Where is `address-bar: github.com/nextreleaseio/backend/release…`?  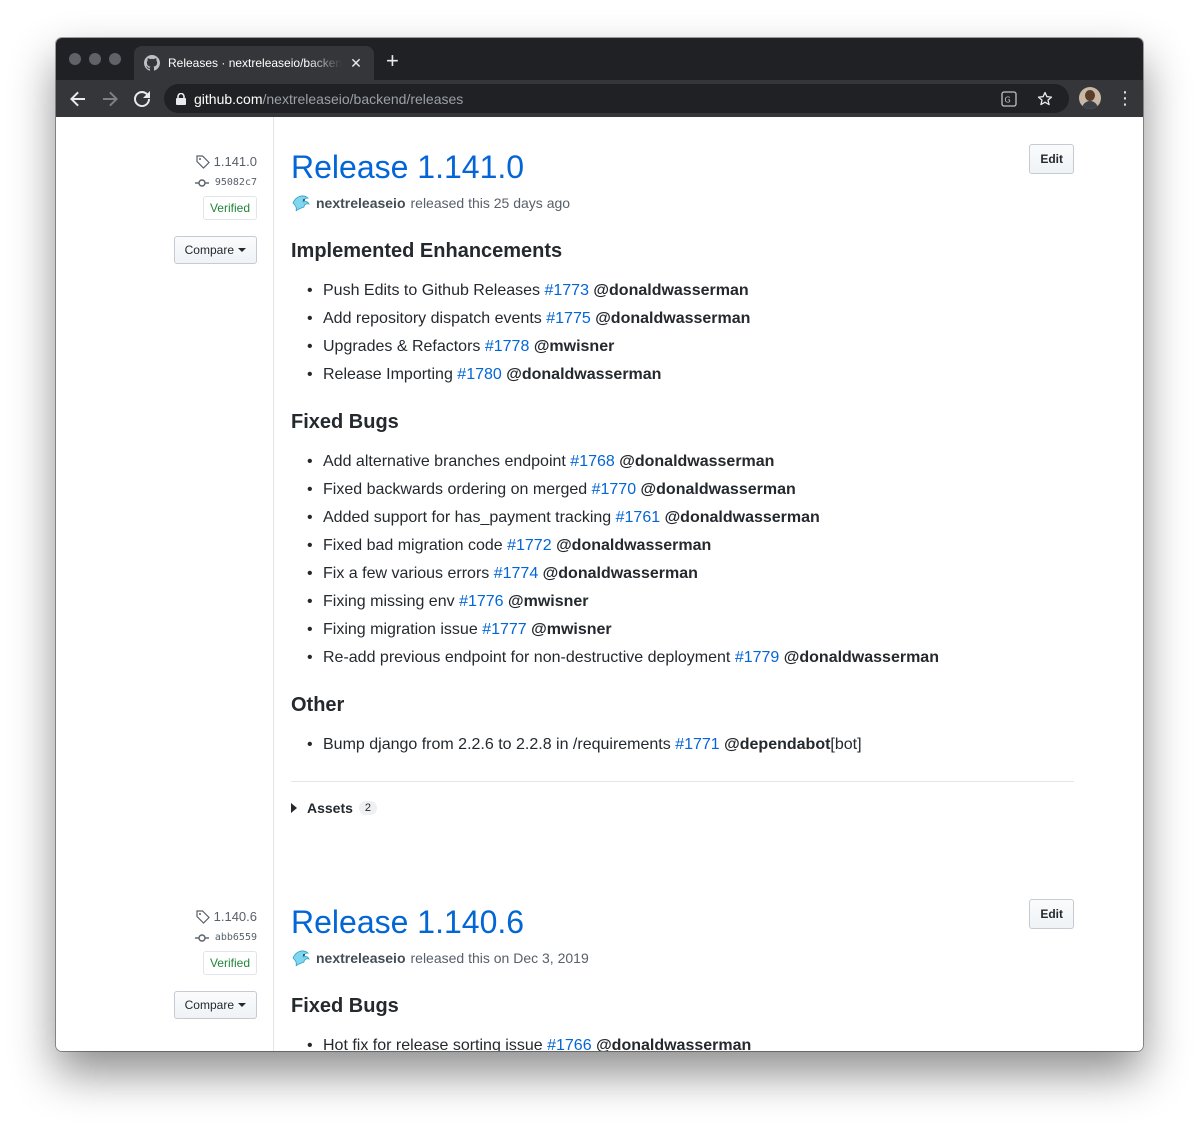
address-bar: github.com/nextreleaseio/backend/release… is located at coordinates (616, 98).